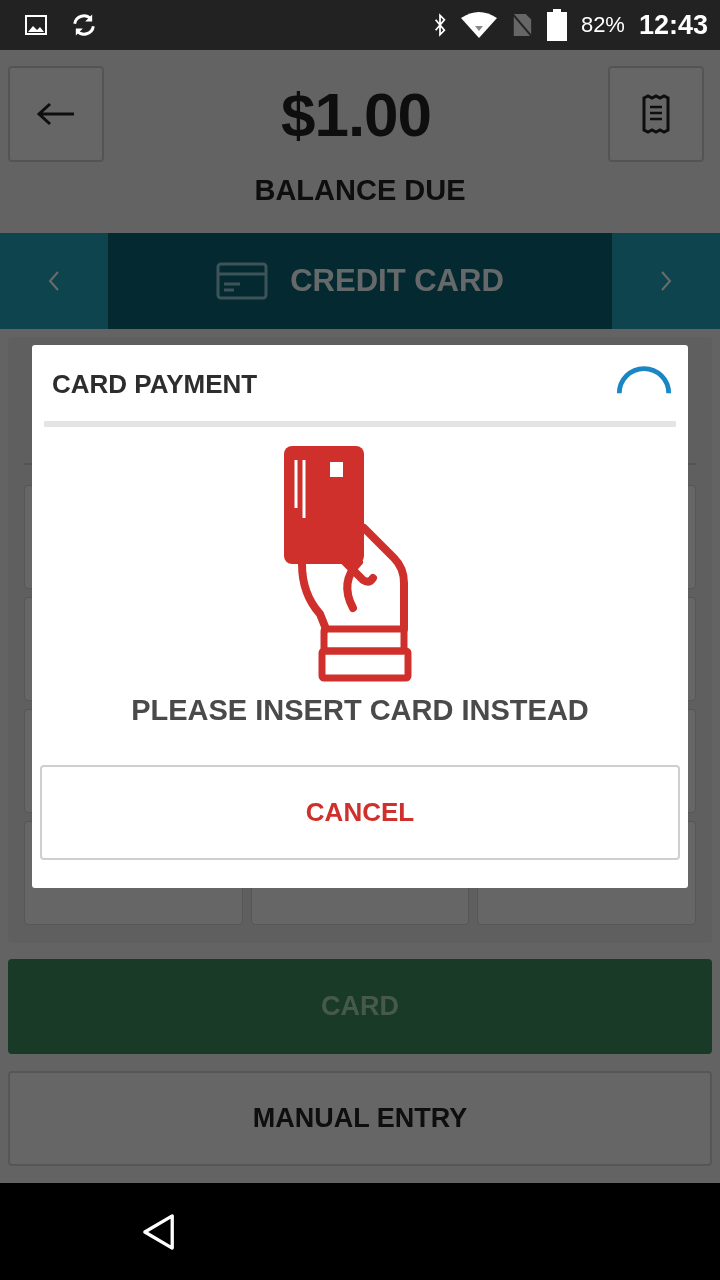 The width and height of the screenshot is (720, 1280). What do you see at coordinates (360, 812) in the screenshot?
I see `cancel-button: CANCEL` at bounding box center [360, 812].